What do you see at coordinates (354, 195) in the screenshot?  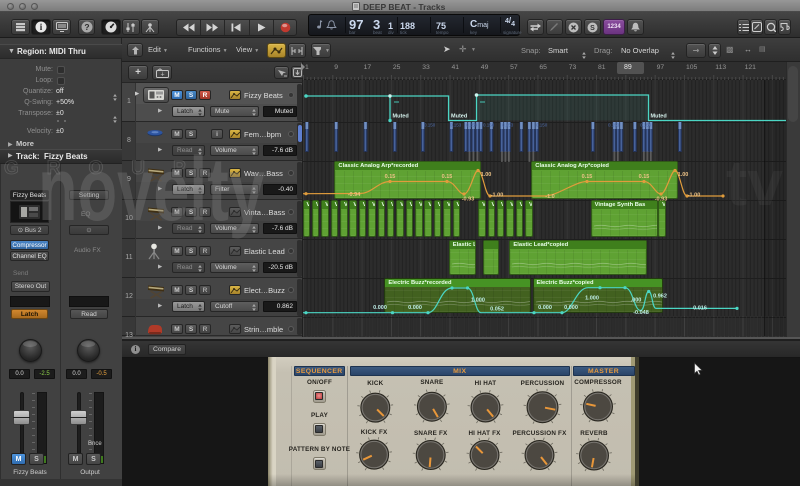 I see `svg-text: -0.94` at bounding box center [354, 195].